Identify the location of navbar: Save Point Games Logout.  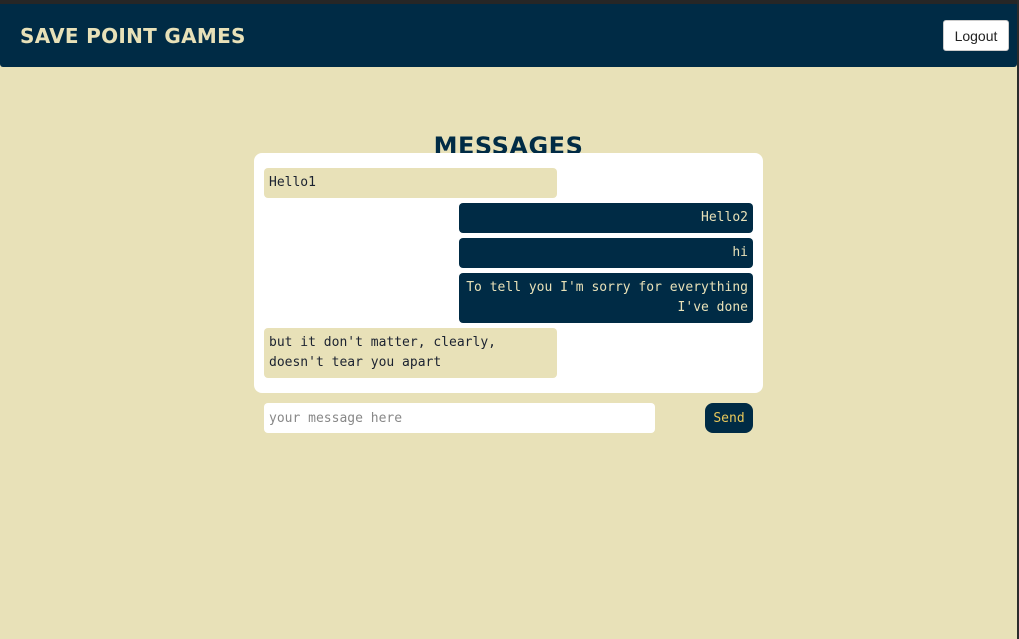
(508, 35).